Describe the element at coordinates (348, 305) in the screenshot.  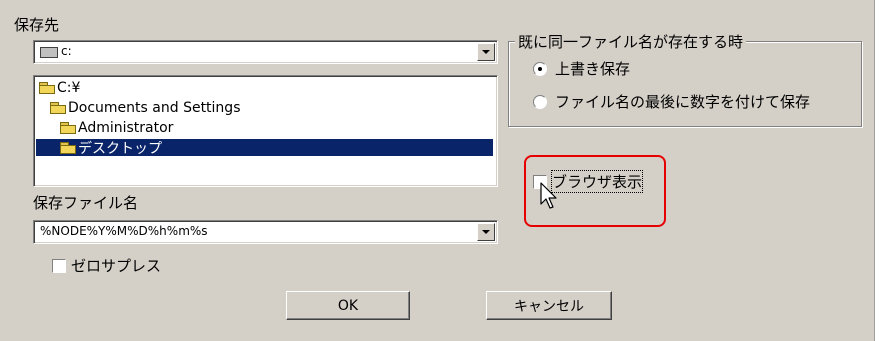
I see `ok-button: OK` at that location.